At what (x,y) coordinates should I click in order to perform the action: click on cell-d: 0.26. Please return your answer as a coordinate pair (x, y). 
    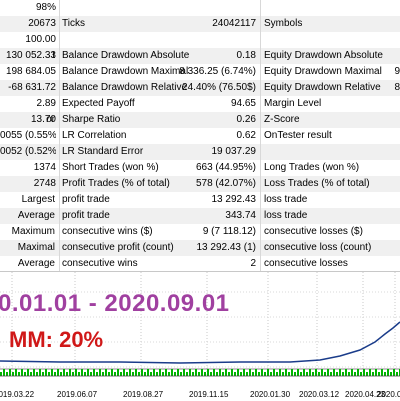
    Looking at the image, I should click on (246, 119).